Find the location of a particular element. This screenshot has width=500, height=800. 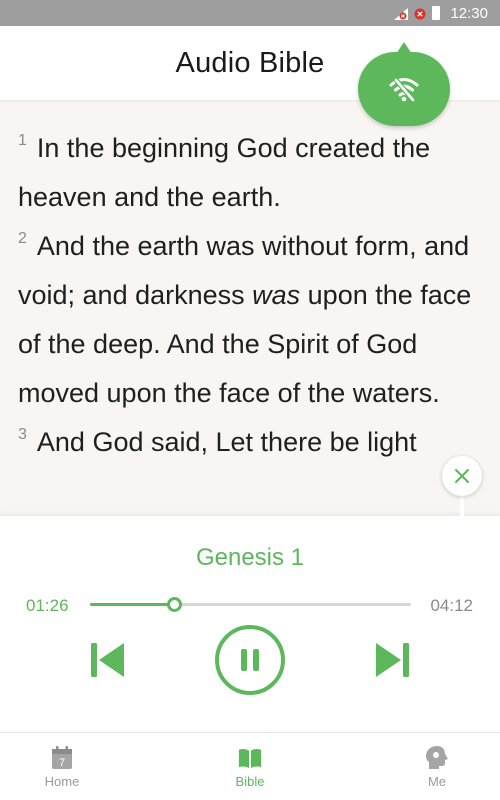

book-icon is located at coordinates (250, 758).